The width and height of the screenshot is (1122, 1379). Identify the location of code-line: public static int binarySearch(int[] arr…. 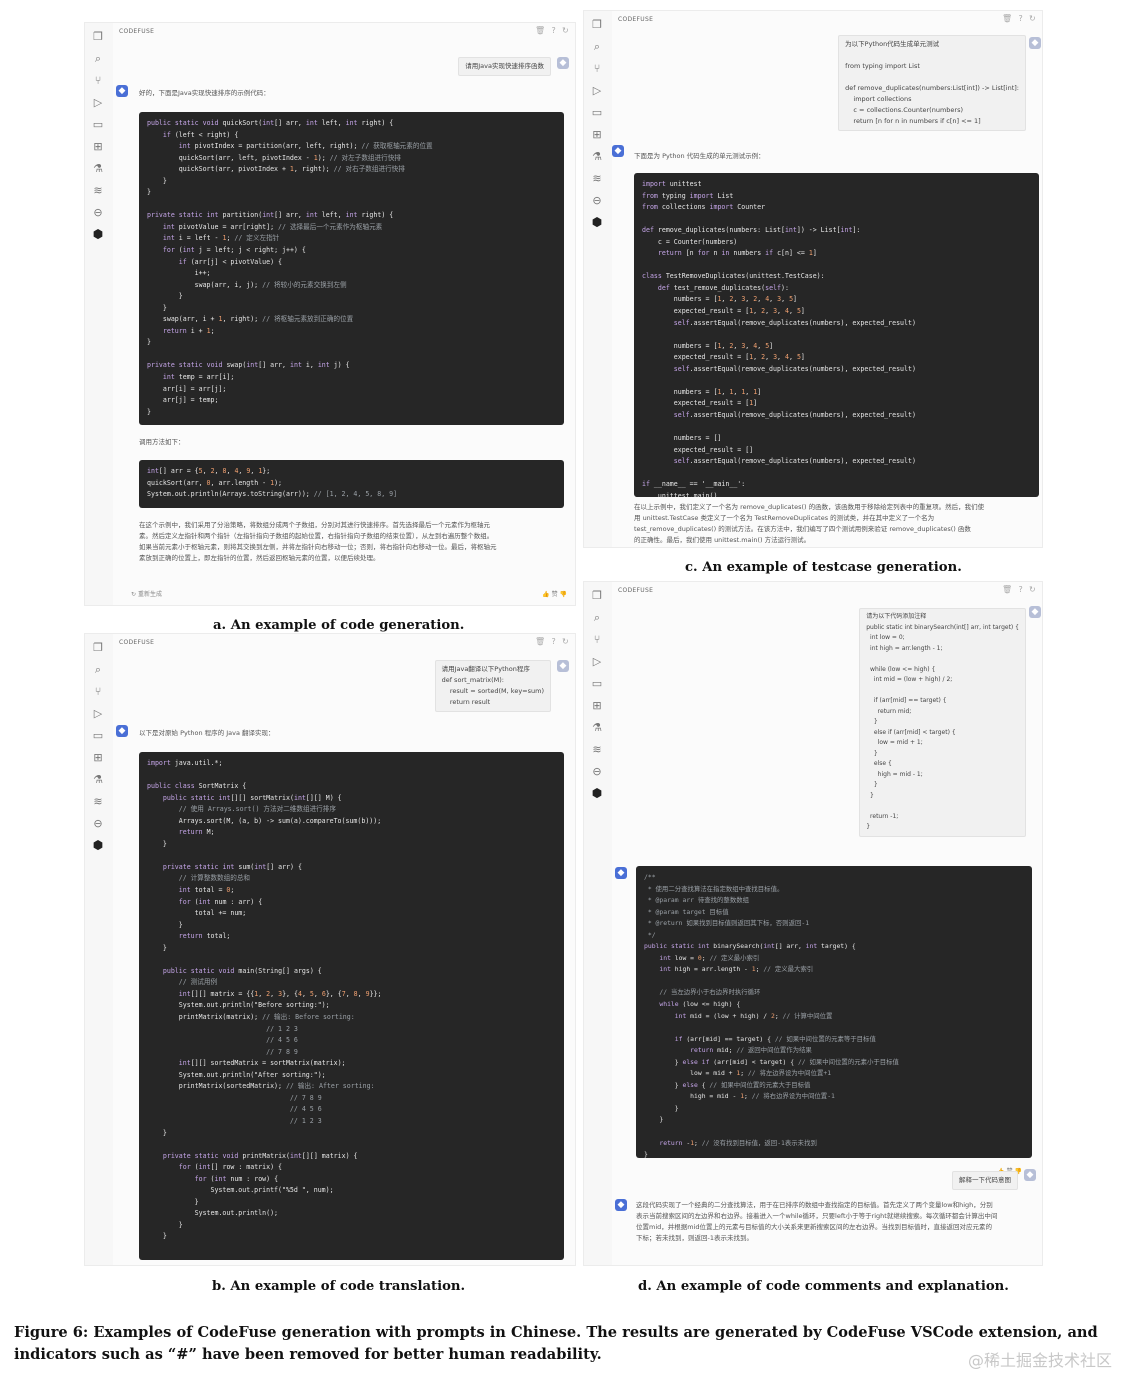
(750, 946).